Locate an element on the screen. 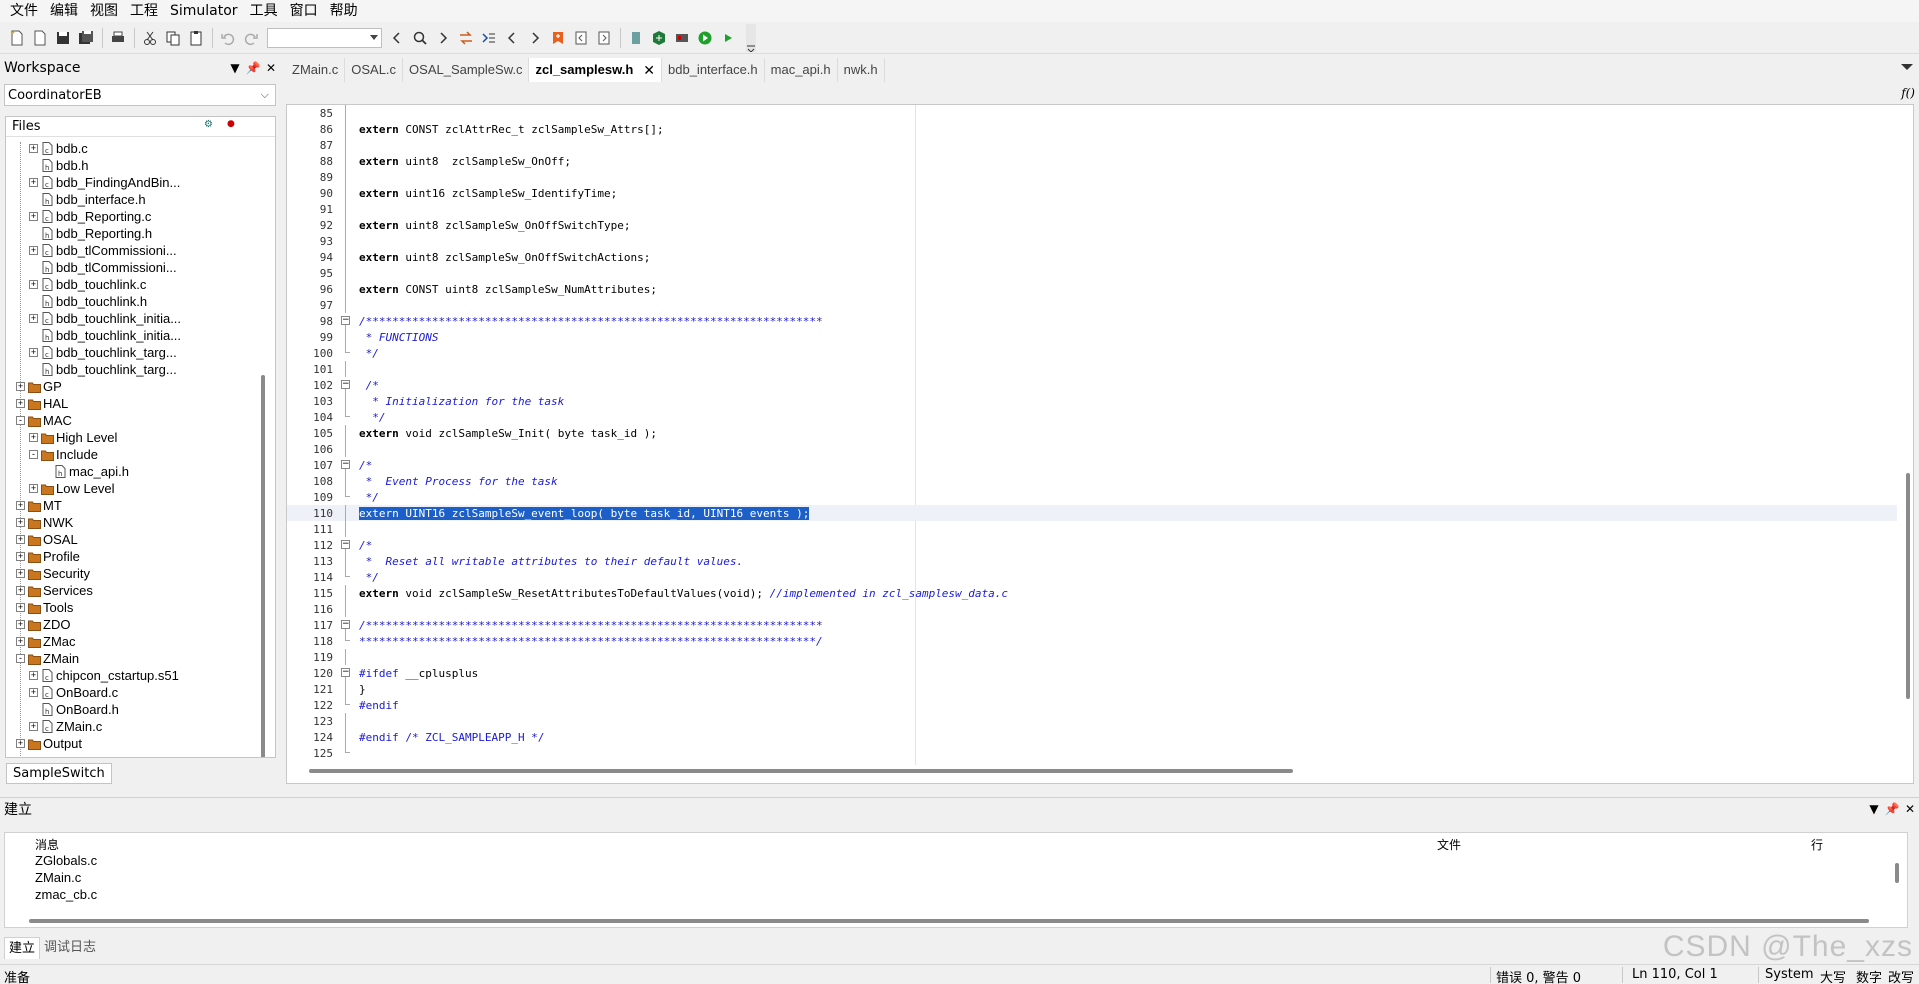  editor-vertical-scrollbar is located at coordinates (1908, 586).